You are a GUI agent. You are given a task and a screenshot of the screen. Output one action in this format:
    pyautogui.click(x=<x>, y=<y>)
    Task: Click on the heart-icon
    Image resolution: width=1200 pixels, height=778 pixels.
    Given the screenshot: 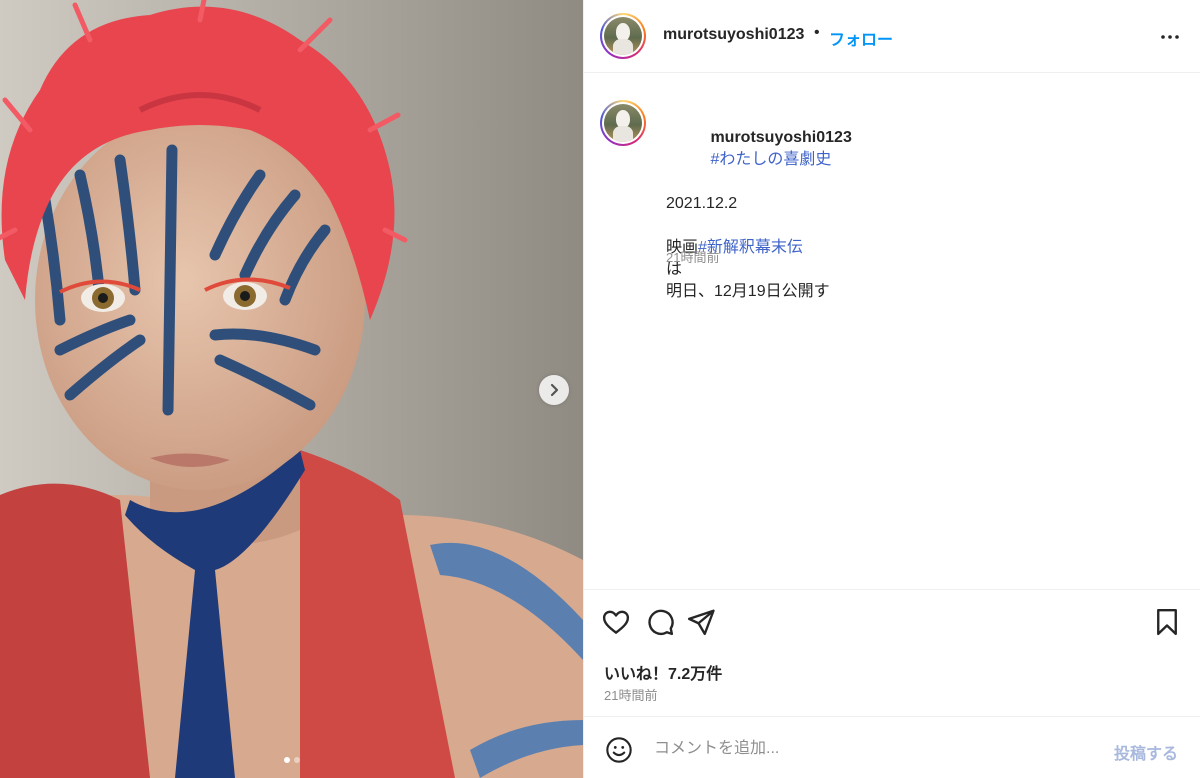 What is the action you would take?
    pyautogui.click(x=616, y=622)
    